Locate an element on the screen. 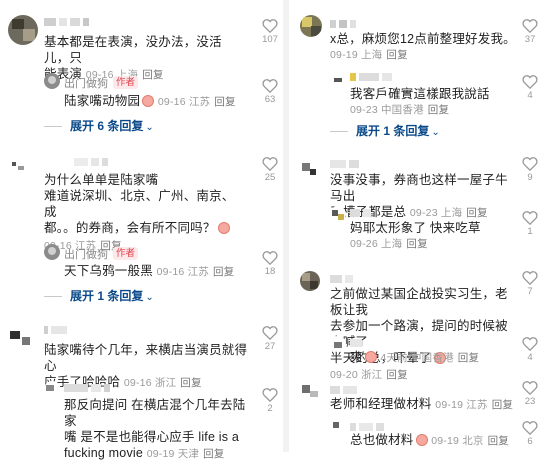 The width and height of the screenshot is (550, 462). like-button: 63 is located at coordinates (270, 92).